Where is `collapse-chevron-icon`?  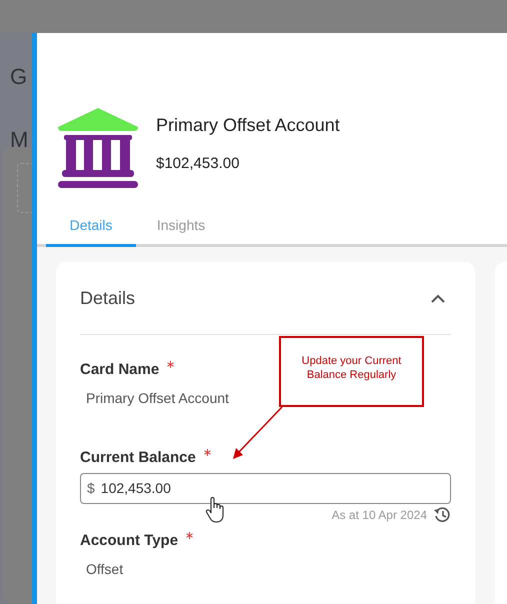
collapse-chevron-icon is located at coordinates (438, 298).